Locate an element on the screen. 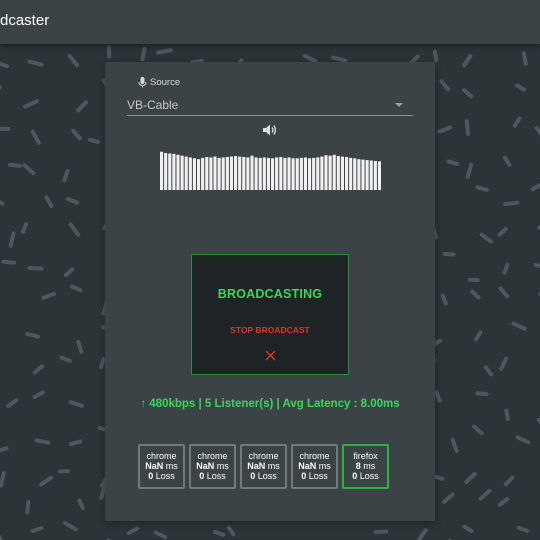 The height and width of the screenshot is (540, 540). stop-broadcast-button: STOP BROADCAST is located at coordinates (270, 330).